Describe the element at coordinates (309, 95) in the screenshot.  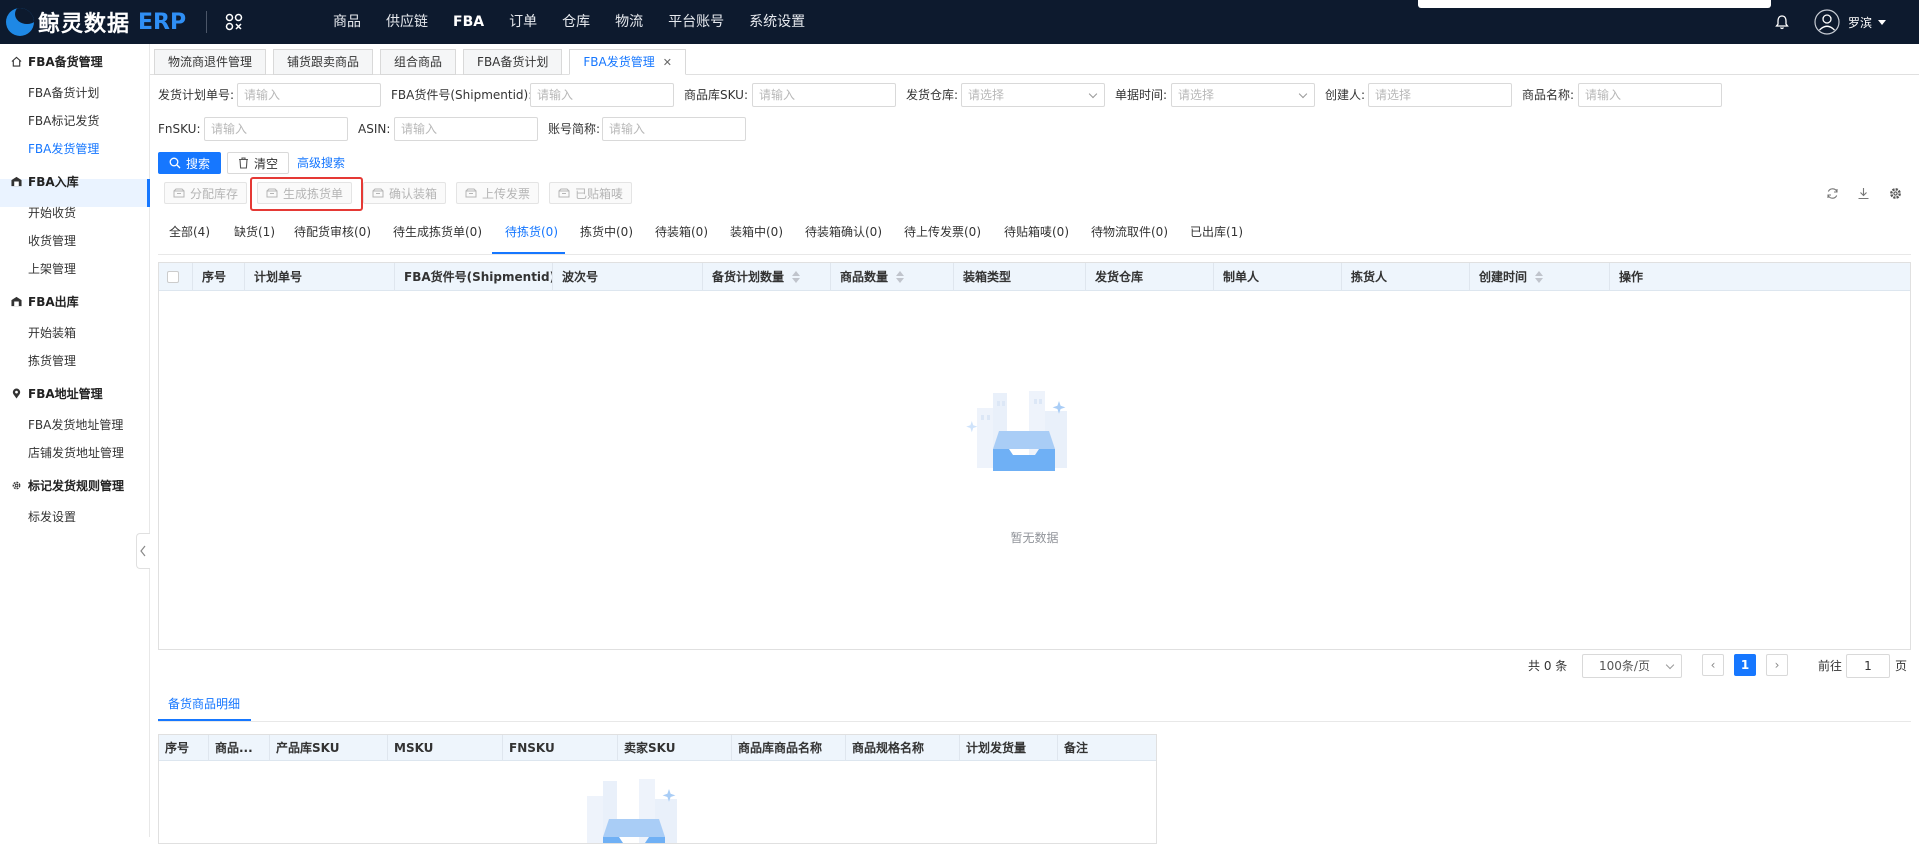
I see `plan-no-input` at that location.